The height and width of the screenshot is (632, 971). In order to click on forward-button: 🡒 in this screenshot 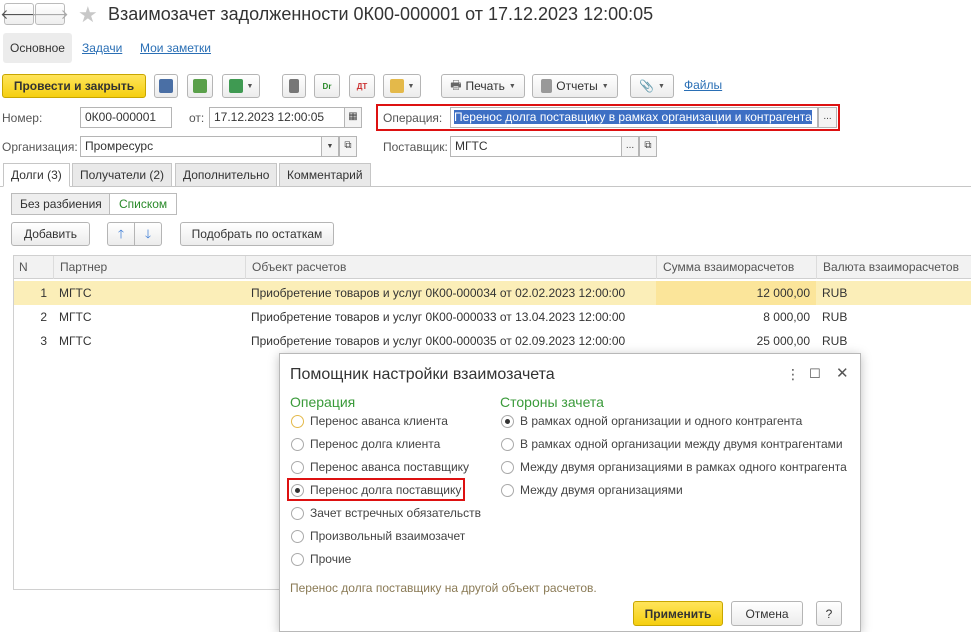, I will do `click(50, 14)`.